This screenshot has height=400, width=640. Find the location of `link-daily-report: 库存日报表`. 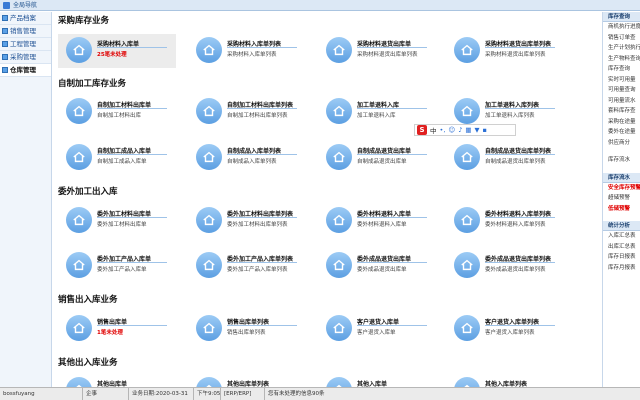

link-daily-report: 库存日报表 is located at coordinates (621, 257).